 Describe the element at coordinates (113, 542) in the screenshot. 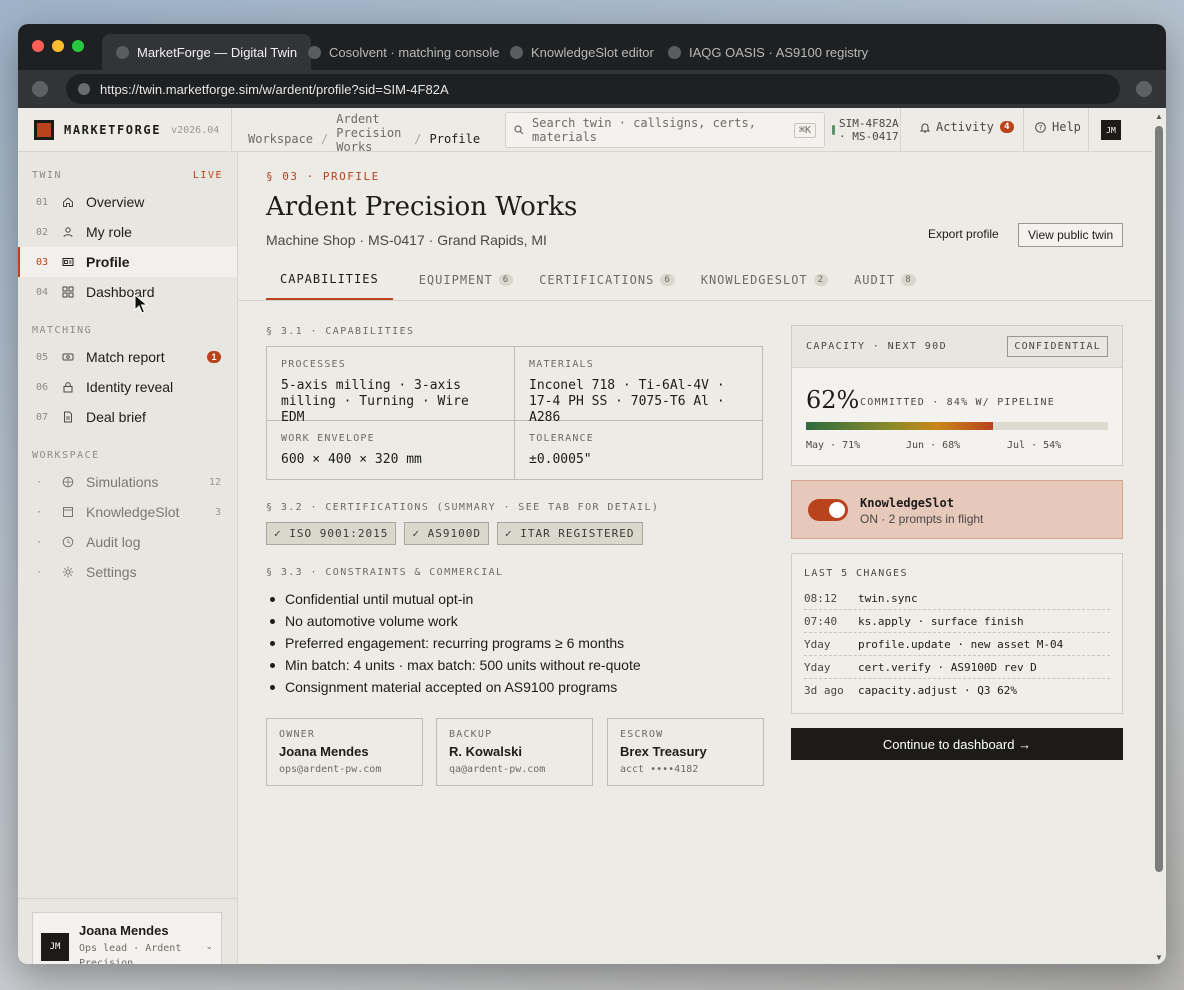

I see `sidebar-item-label: Audit log` at that location.